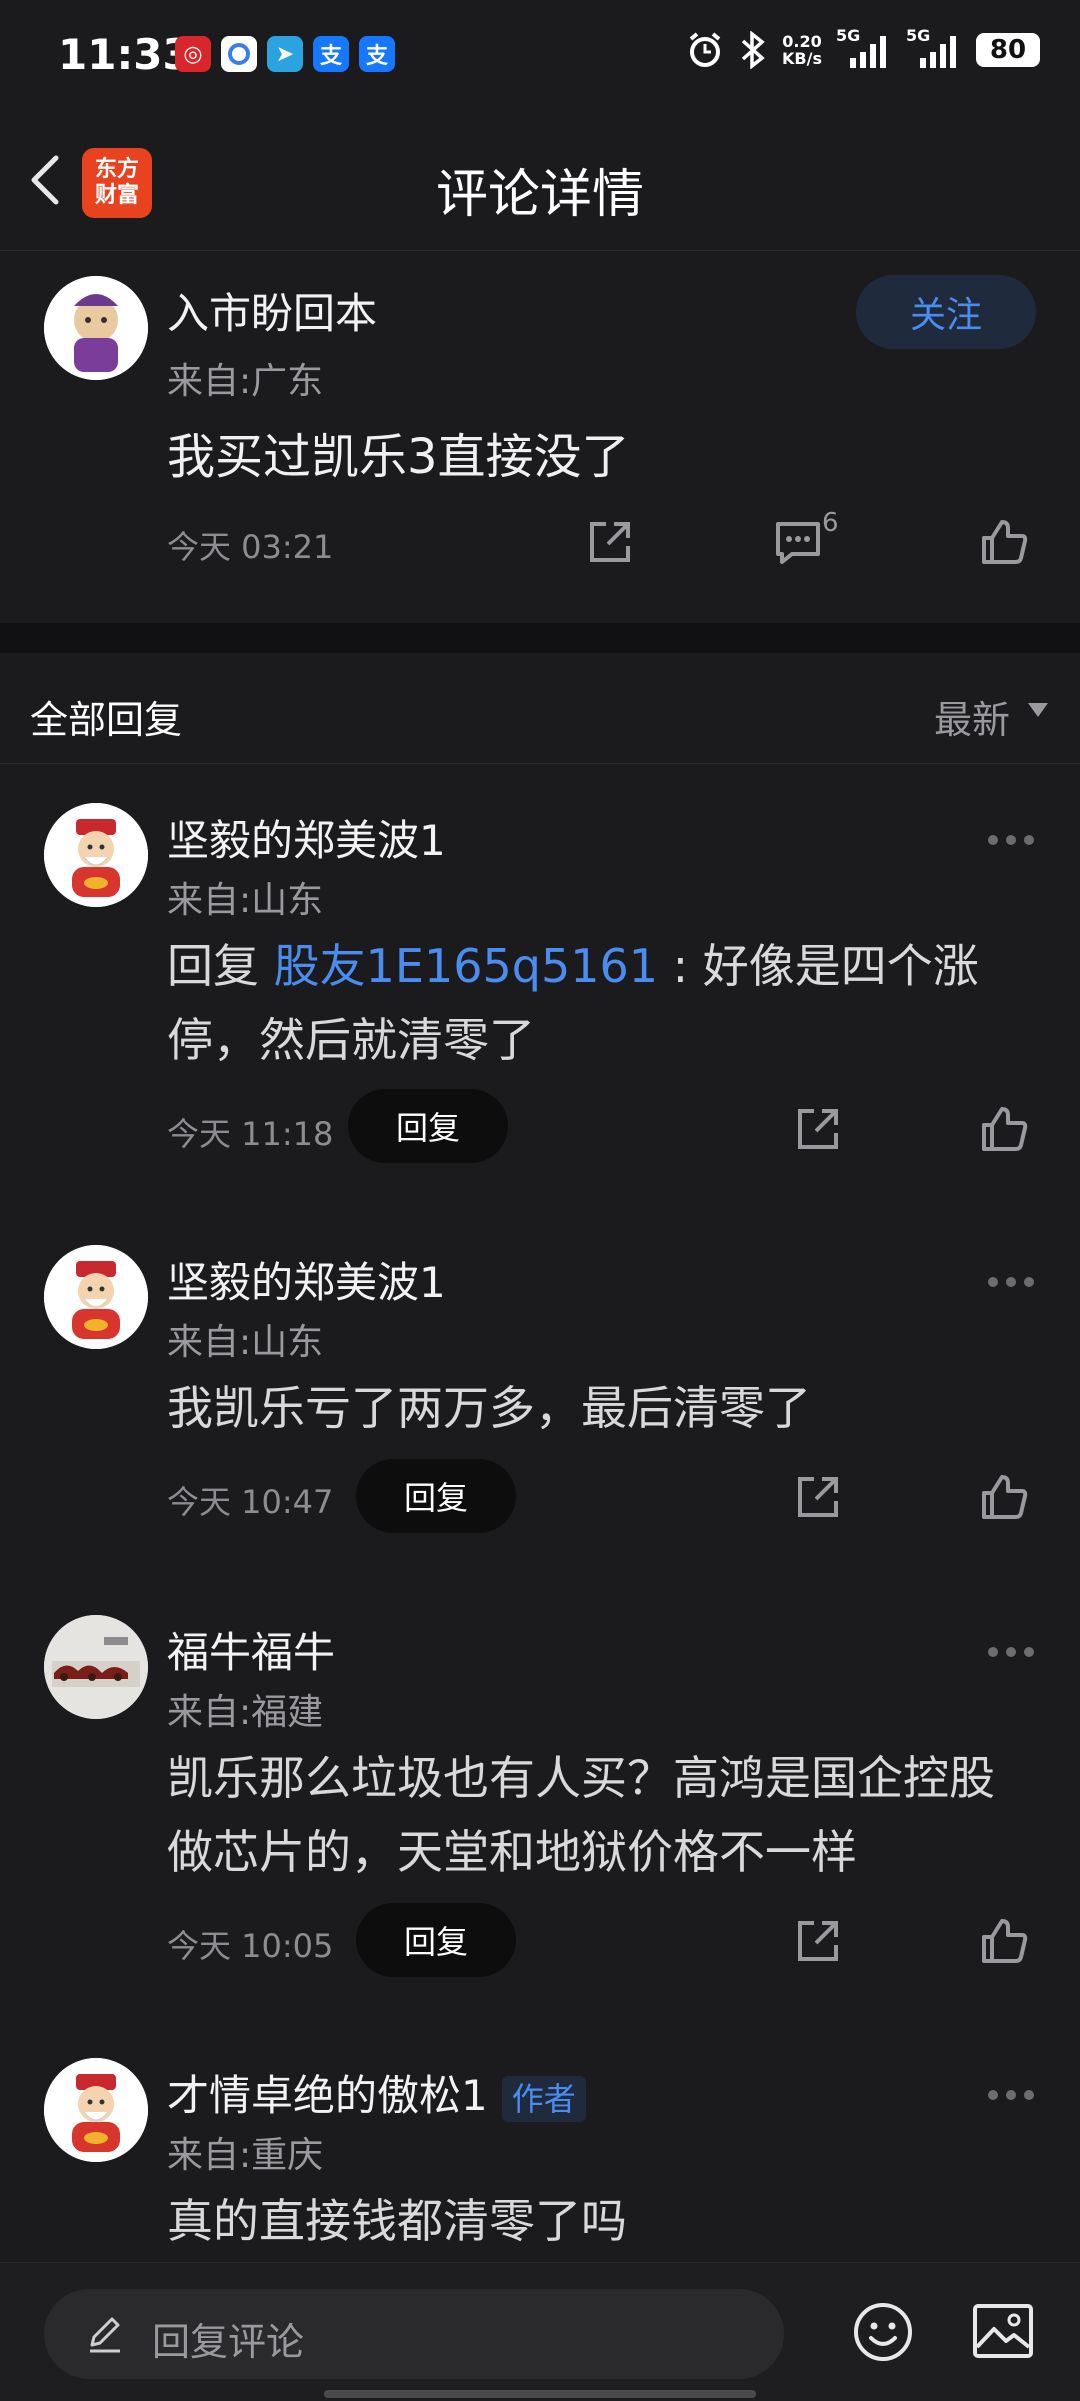 This screenshot has width=1080, height=2401. Describe the element at coordinates (125, 54) in the screenshot. I see `clock: 11:33` at that location.